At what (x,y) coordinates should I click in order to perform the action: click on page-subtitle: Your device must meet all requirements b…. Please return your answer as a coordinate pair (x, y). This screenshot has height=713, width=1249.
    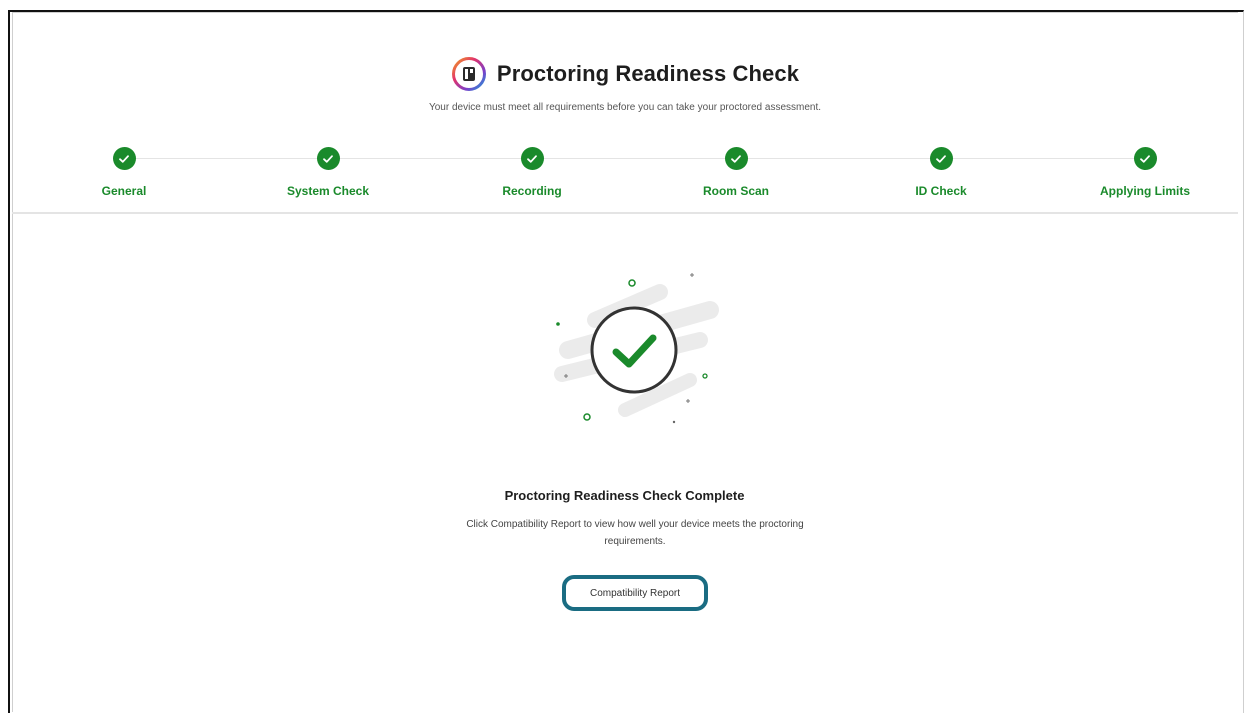
    Looking at the image, I should click on (625, 107).